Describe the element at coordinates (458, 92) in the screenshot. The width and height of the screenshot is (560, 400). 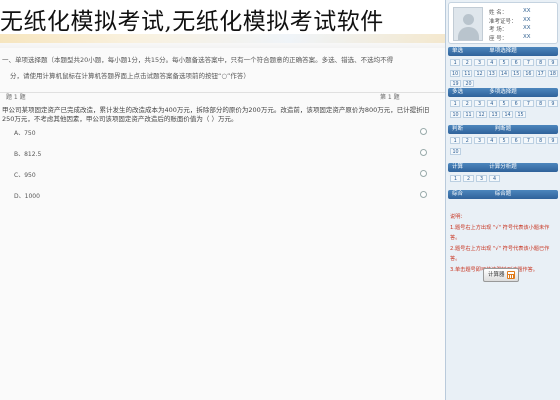
I see `section-short-label: 多选` at that location.